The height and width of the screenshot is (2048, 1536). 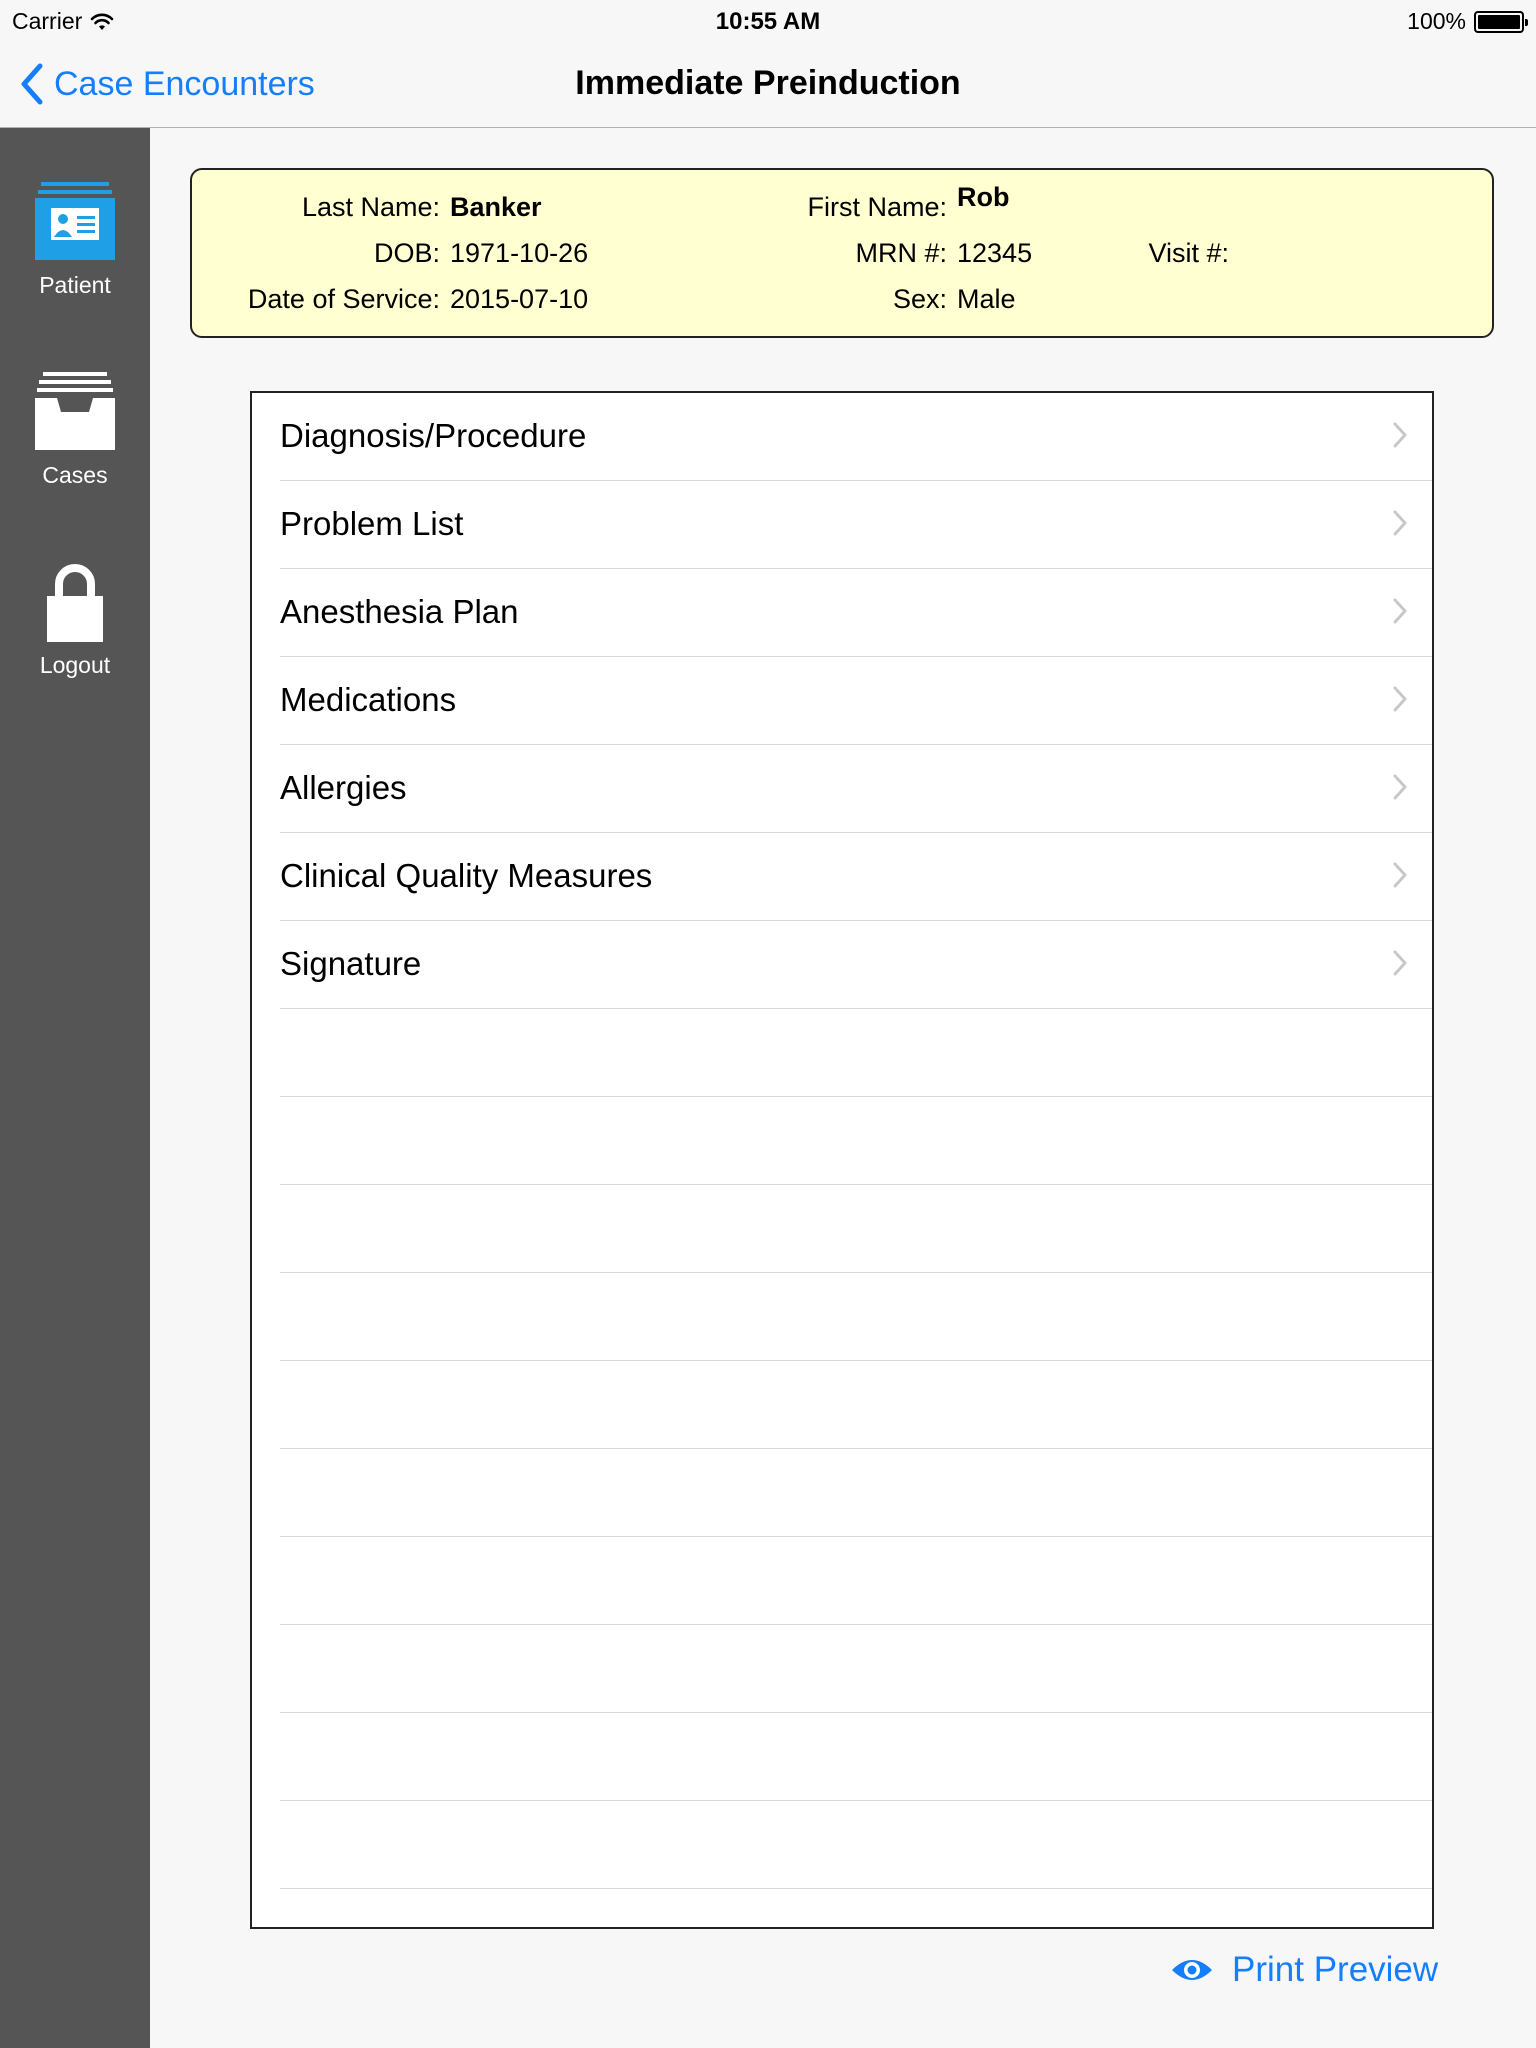 What do you see at coordinates (351, 963) in the screenshot?
I see `menu-row-label: Signature` at bounding box center [351, 963].